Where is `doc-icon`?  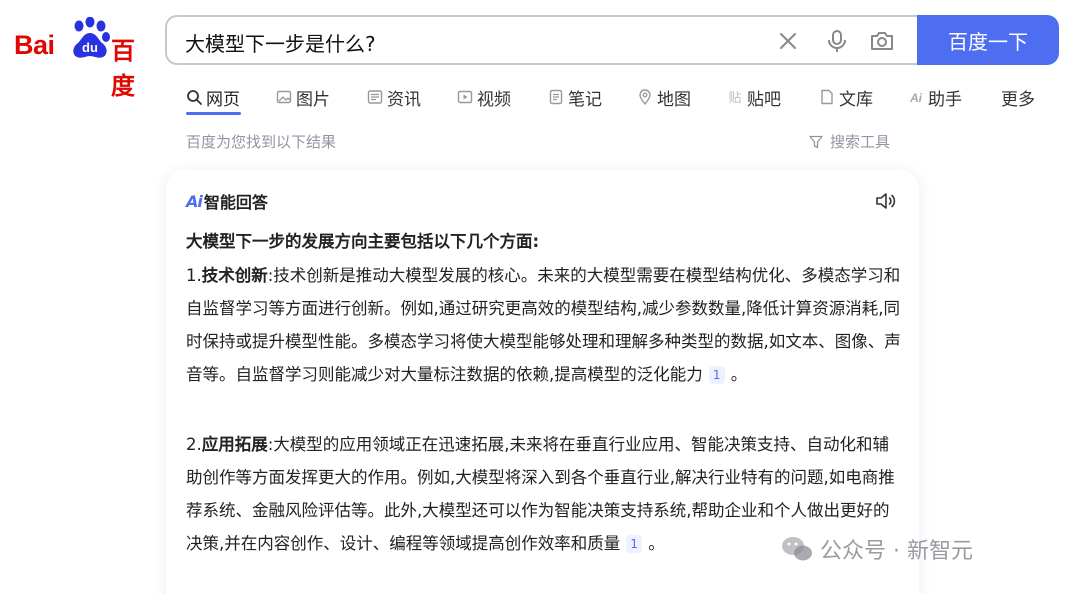 doc-icon is located at coordinates (827, 97).